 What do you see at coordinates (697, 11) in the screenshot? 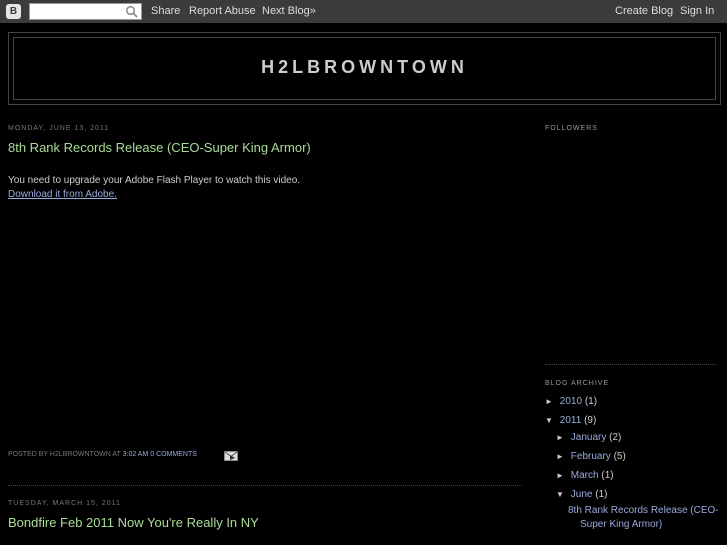
I see `sign-in-link: Sign In` at bounding box center [697, 11].